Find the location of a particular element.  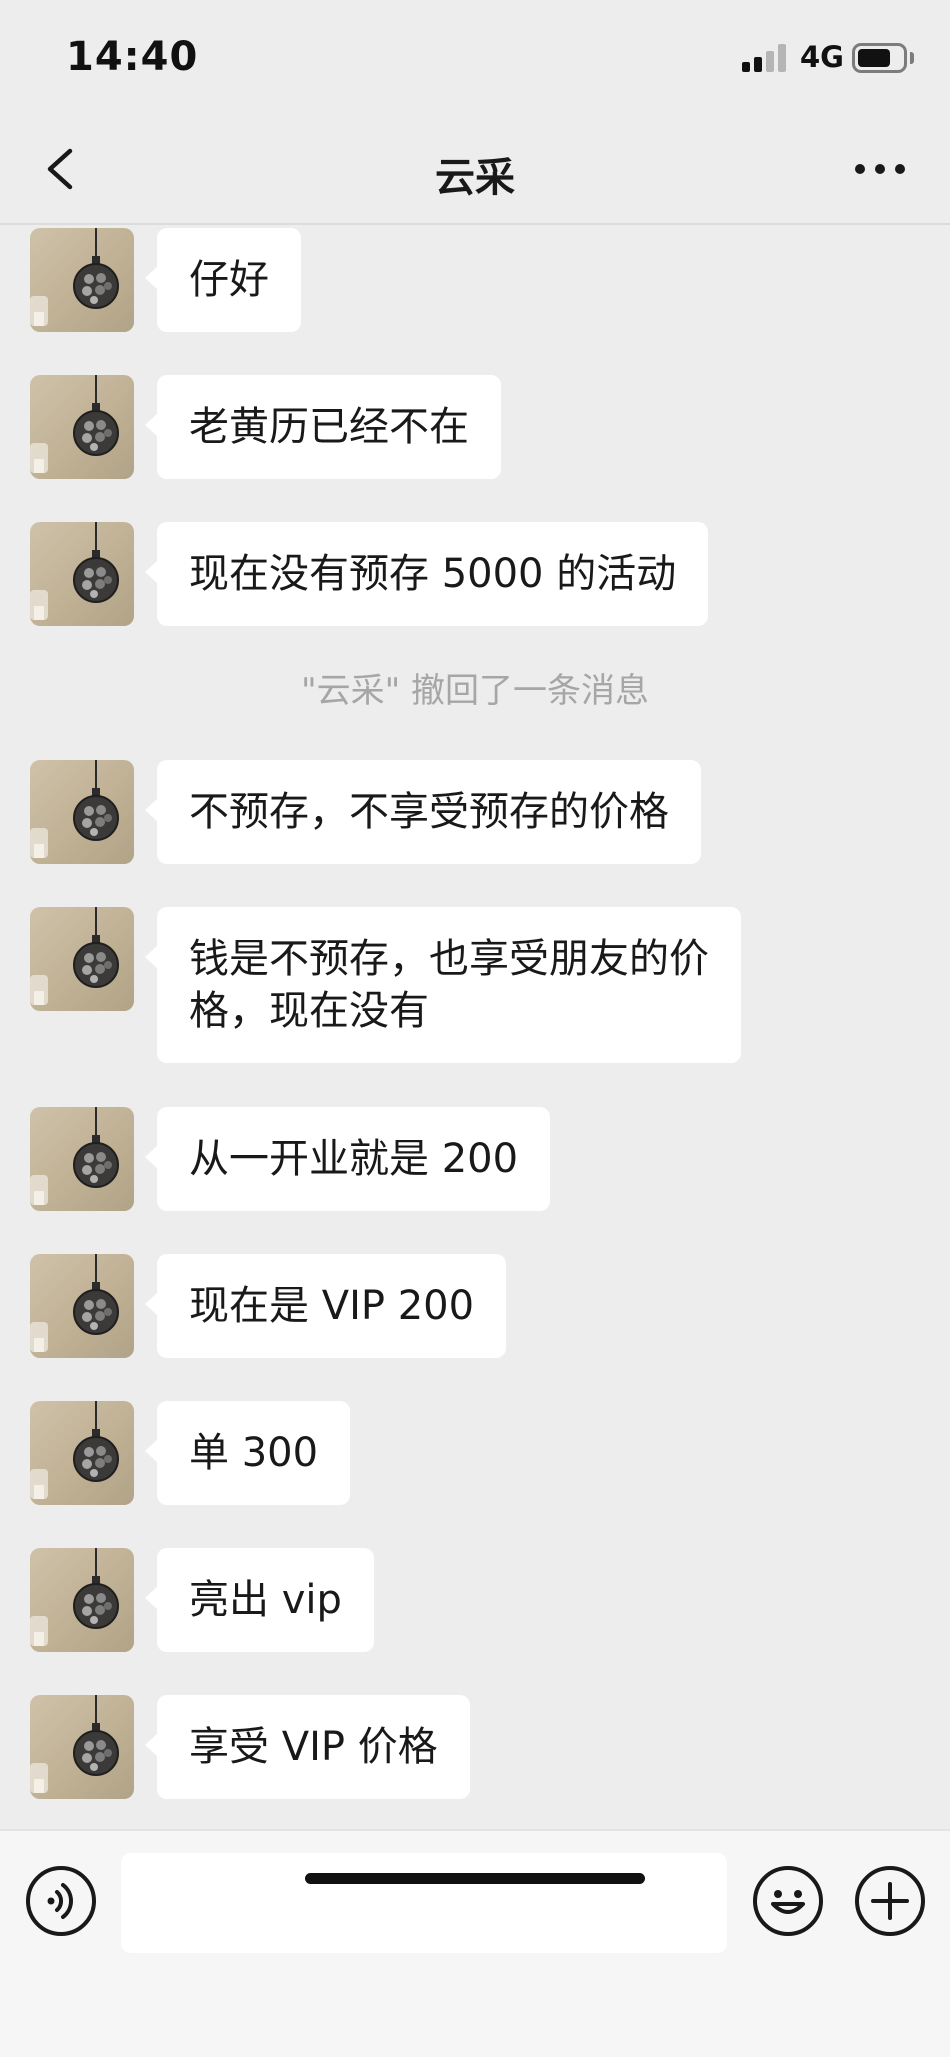

more-dots-icon is located at coordinates (880, 169).